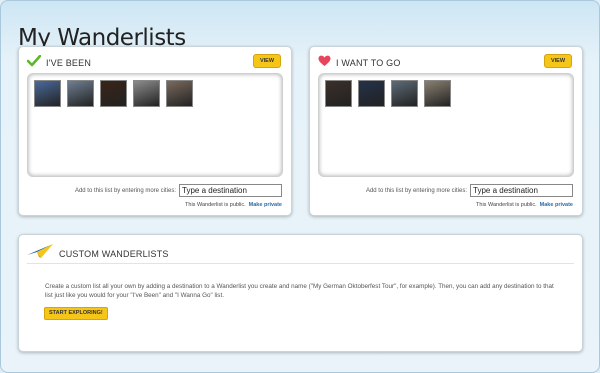 This screenshot has width=600, height=373. I want to click on checkmark-icon, so click(34, 63).